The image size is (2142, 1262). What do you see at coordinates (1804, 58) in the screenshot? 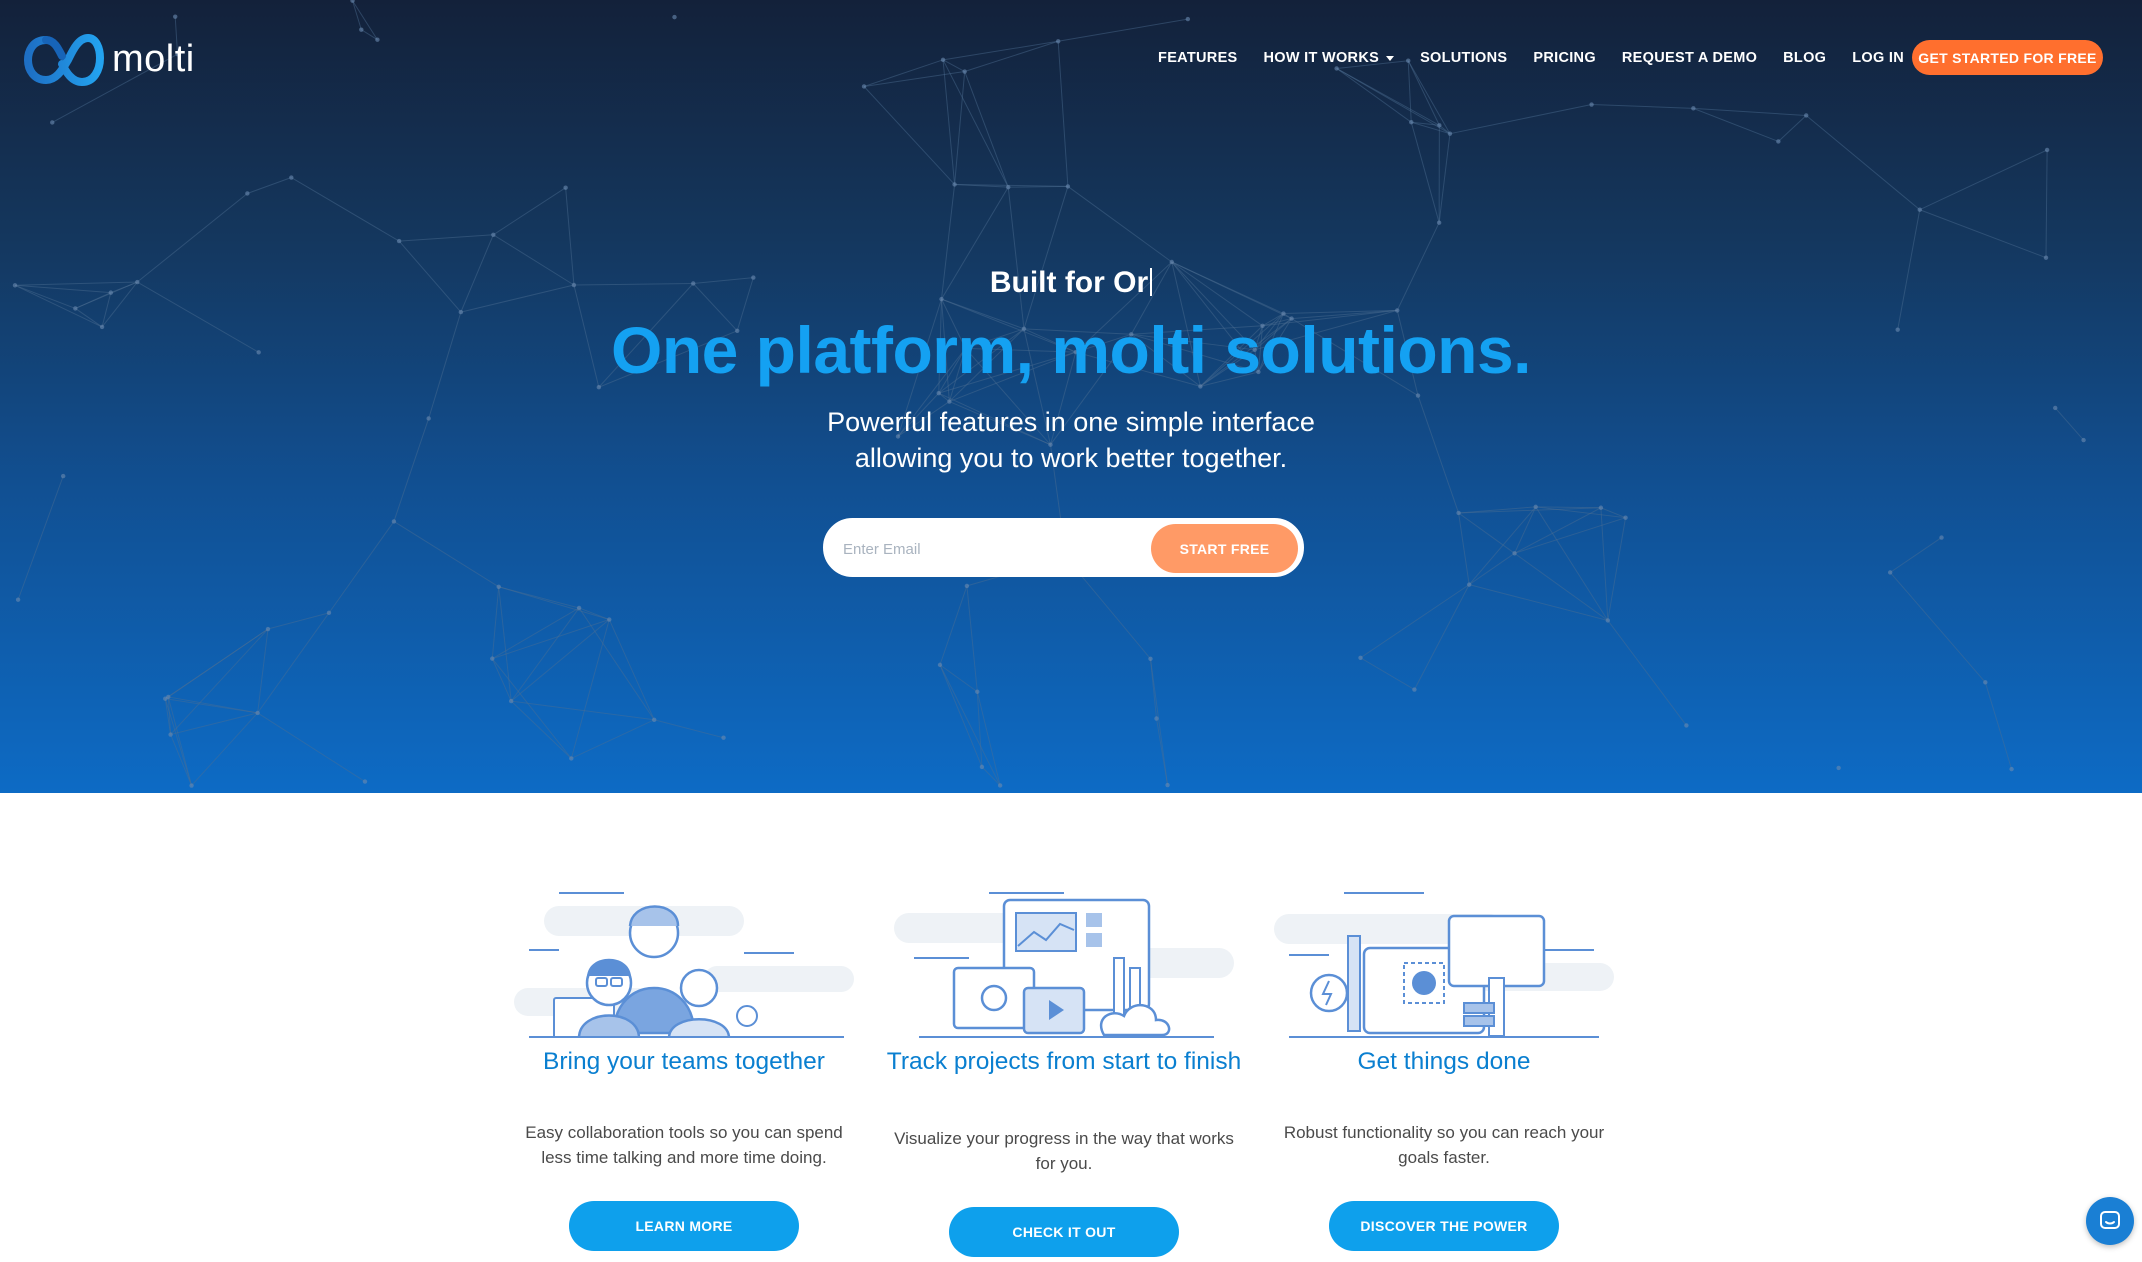
I see `nav-blog: BLOG` at bounding box center [1804, 58].